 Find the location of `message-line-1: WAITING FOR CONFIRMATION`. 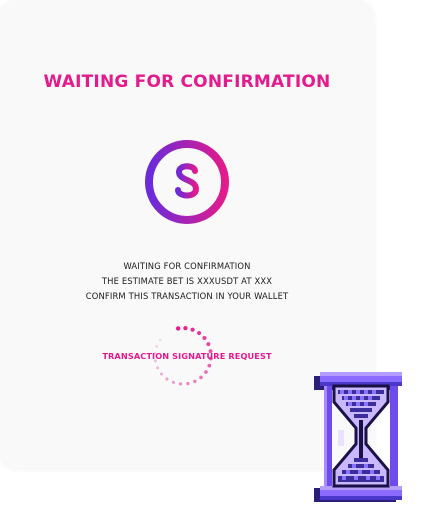

message-line-1: WAITING FOR CONFIRMATION is located at coordinates (187, 266).